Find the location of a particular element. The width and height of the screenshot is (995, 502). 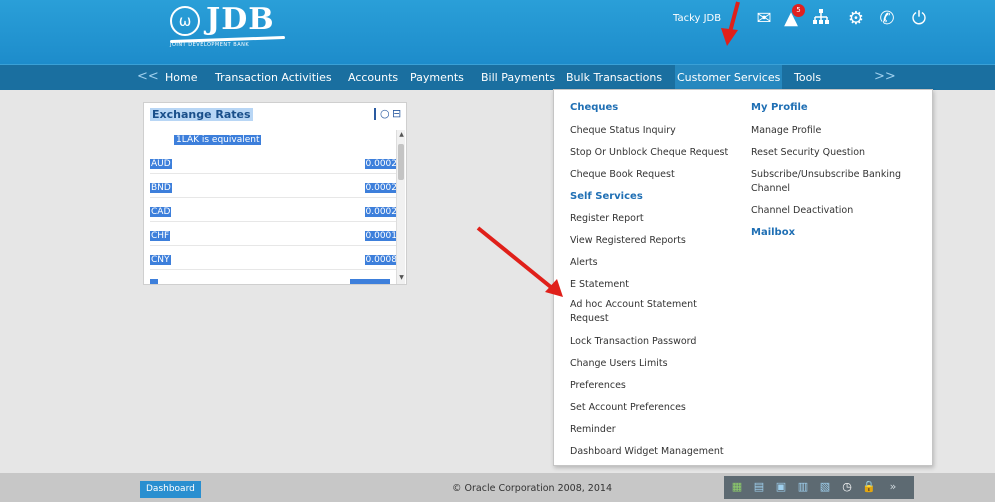

quick-link-payment-icon: ▥ is located at coordinates (803, 487).